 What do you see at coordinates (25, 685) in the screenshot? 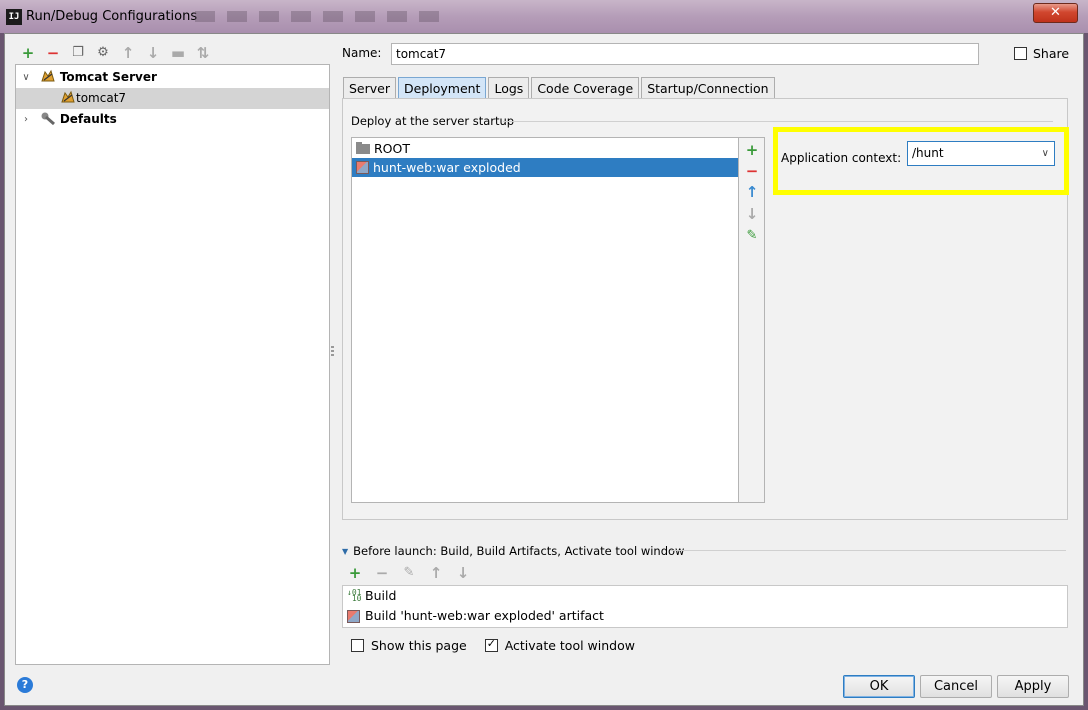
I see `help-icon: ?` at bounding box center [25, 685].